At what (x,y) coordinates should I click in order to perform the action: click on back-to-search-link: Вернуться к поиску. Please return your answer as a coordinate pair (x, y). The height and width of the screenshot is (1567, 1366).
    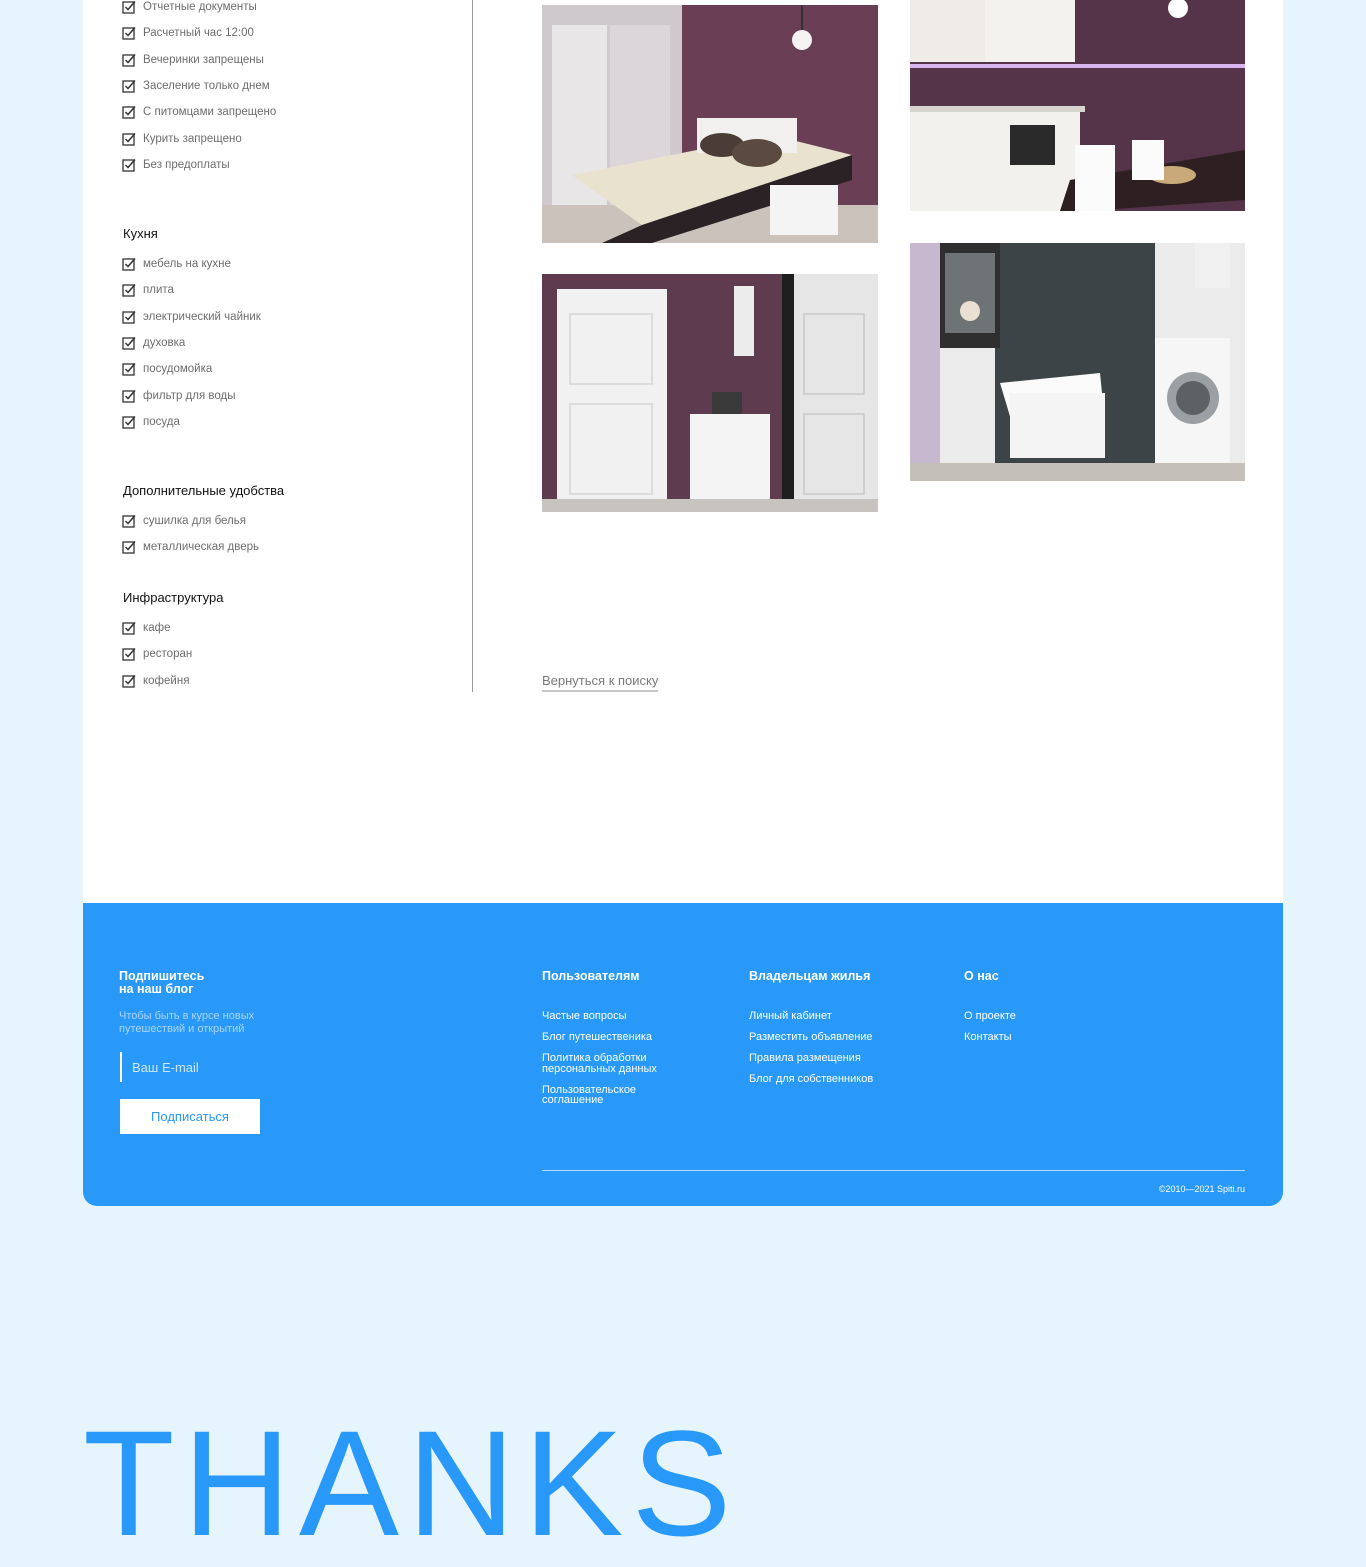
    Looking at the image, I should click on (600, 682).